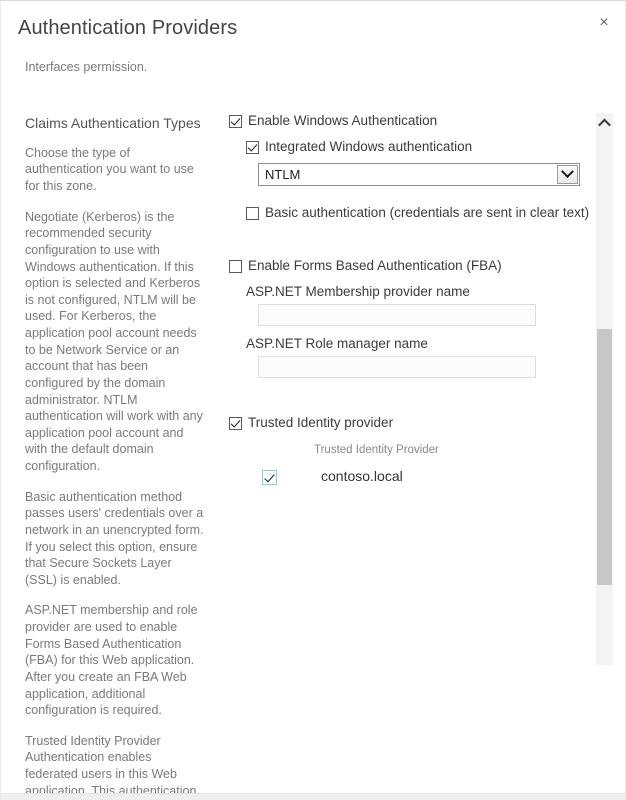 This screenshot has height=800, width=626. Describe the element at coordinates (86, 67) in the screenshot. I see `interfaces-permission-text: Interfaces permission.` at that location.